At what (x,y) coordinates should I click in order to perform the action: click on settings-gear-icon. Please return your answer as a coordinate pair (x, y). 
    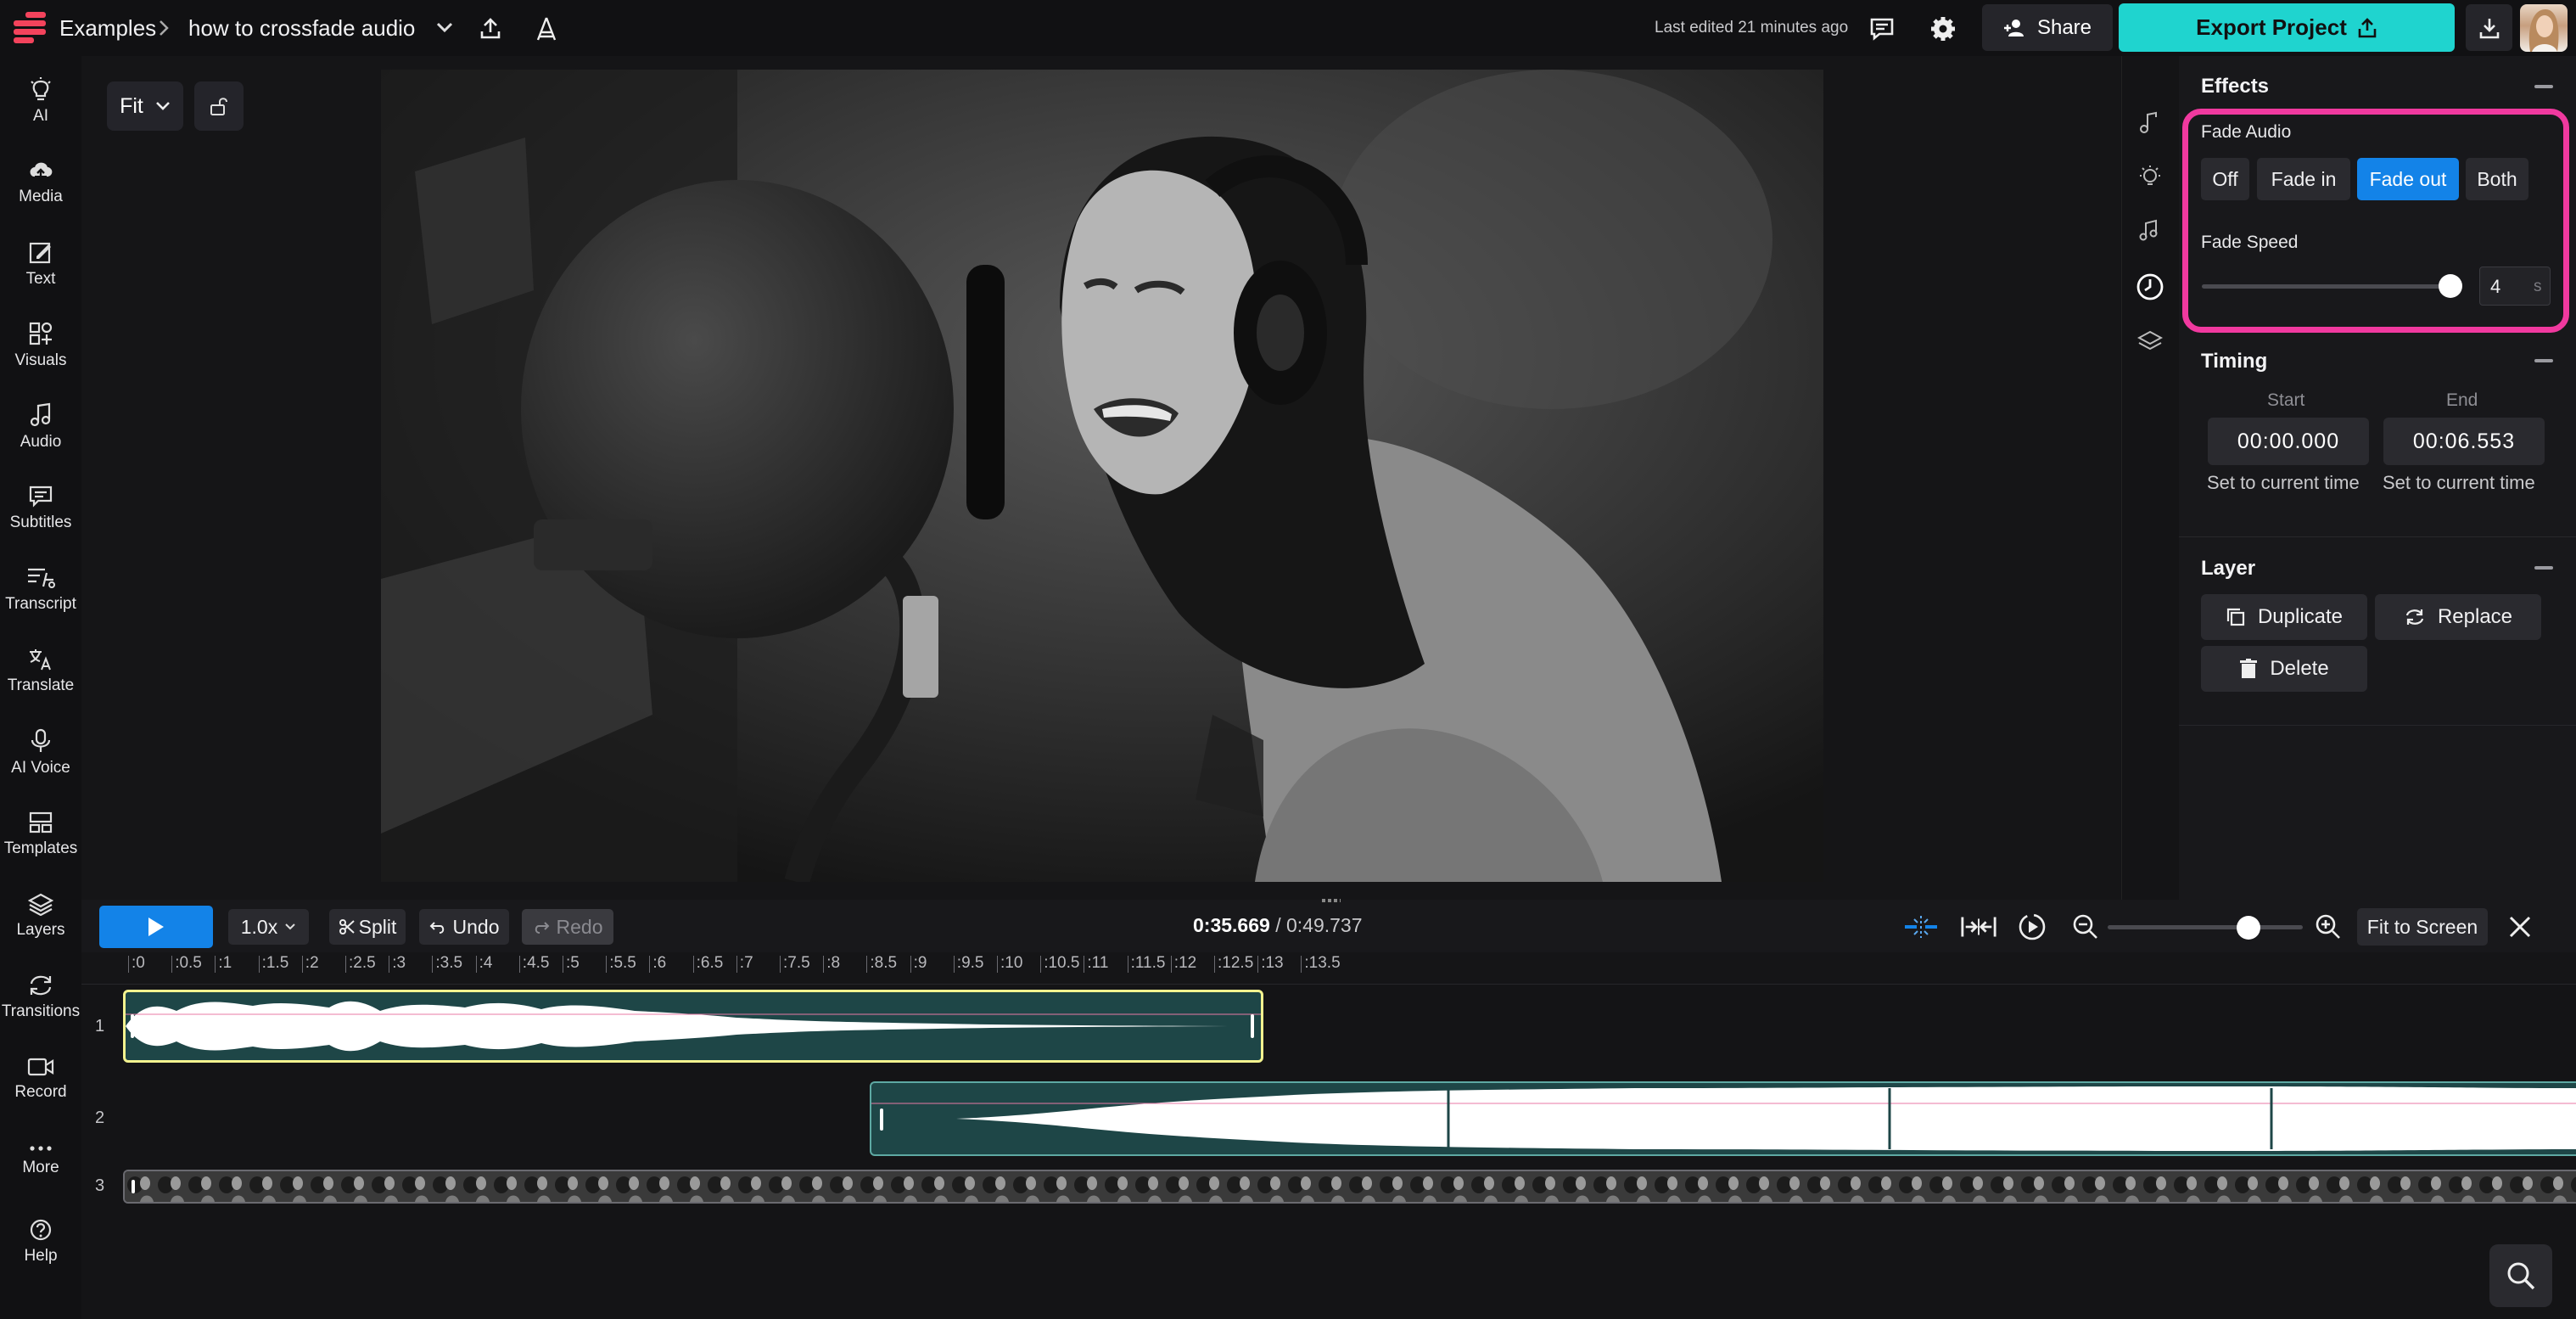
    Looking at the image, I should click on (1943, 29).